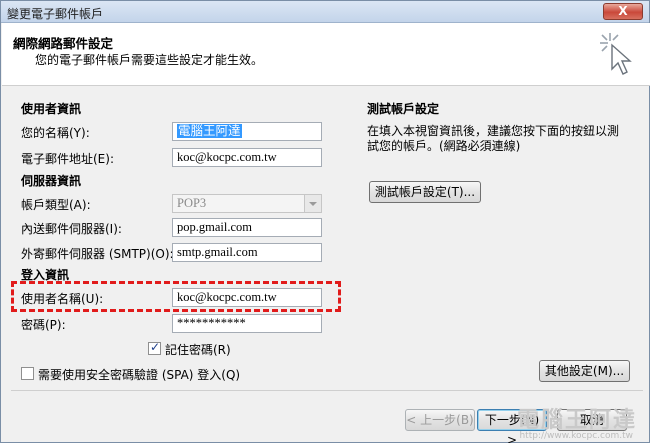 This screenshot has height=443, width=650. What do you see at coordinates (51, 181) in the screenshot?
I see `server-info-heading: 伺服器資訊` at bounding box center [51, 181].